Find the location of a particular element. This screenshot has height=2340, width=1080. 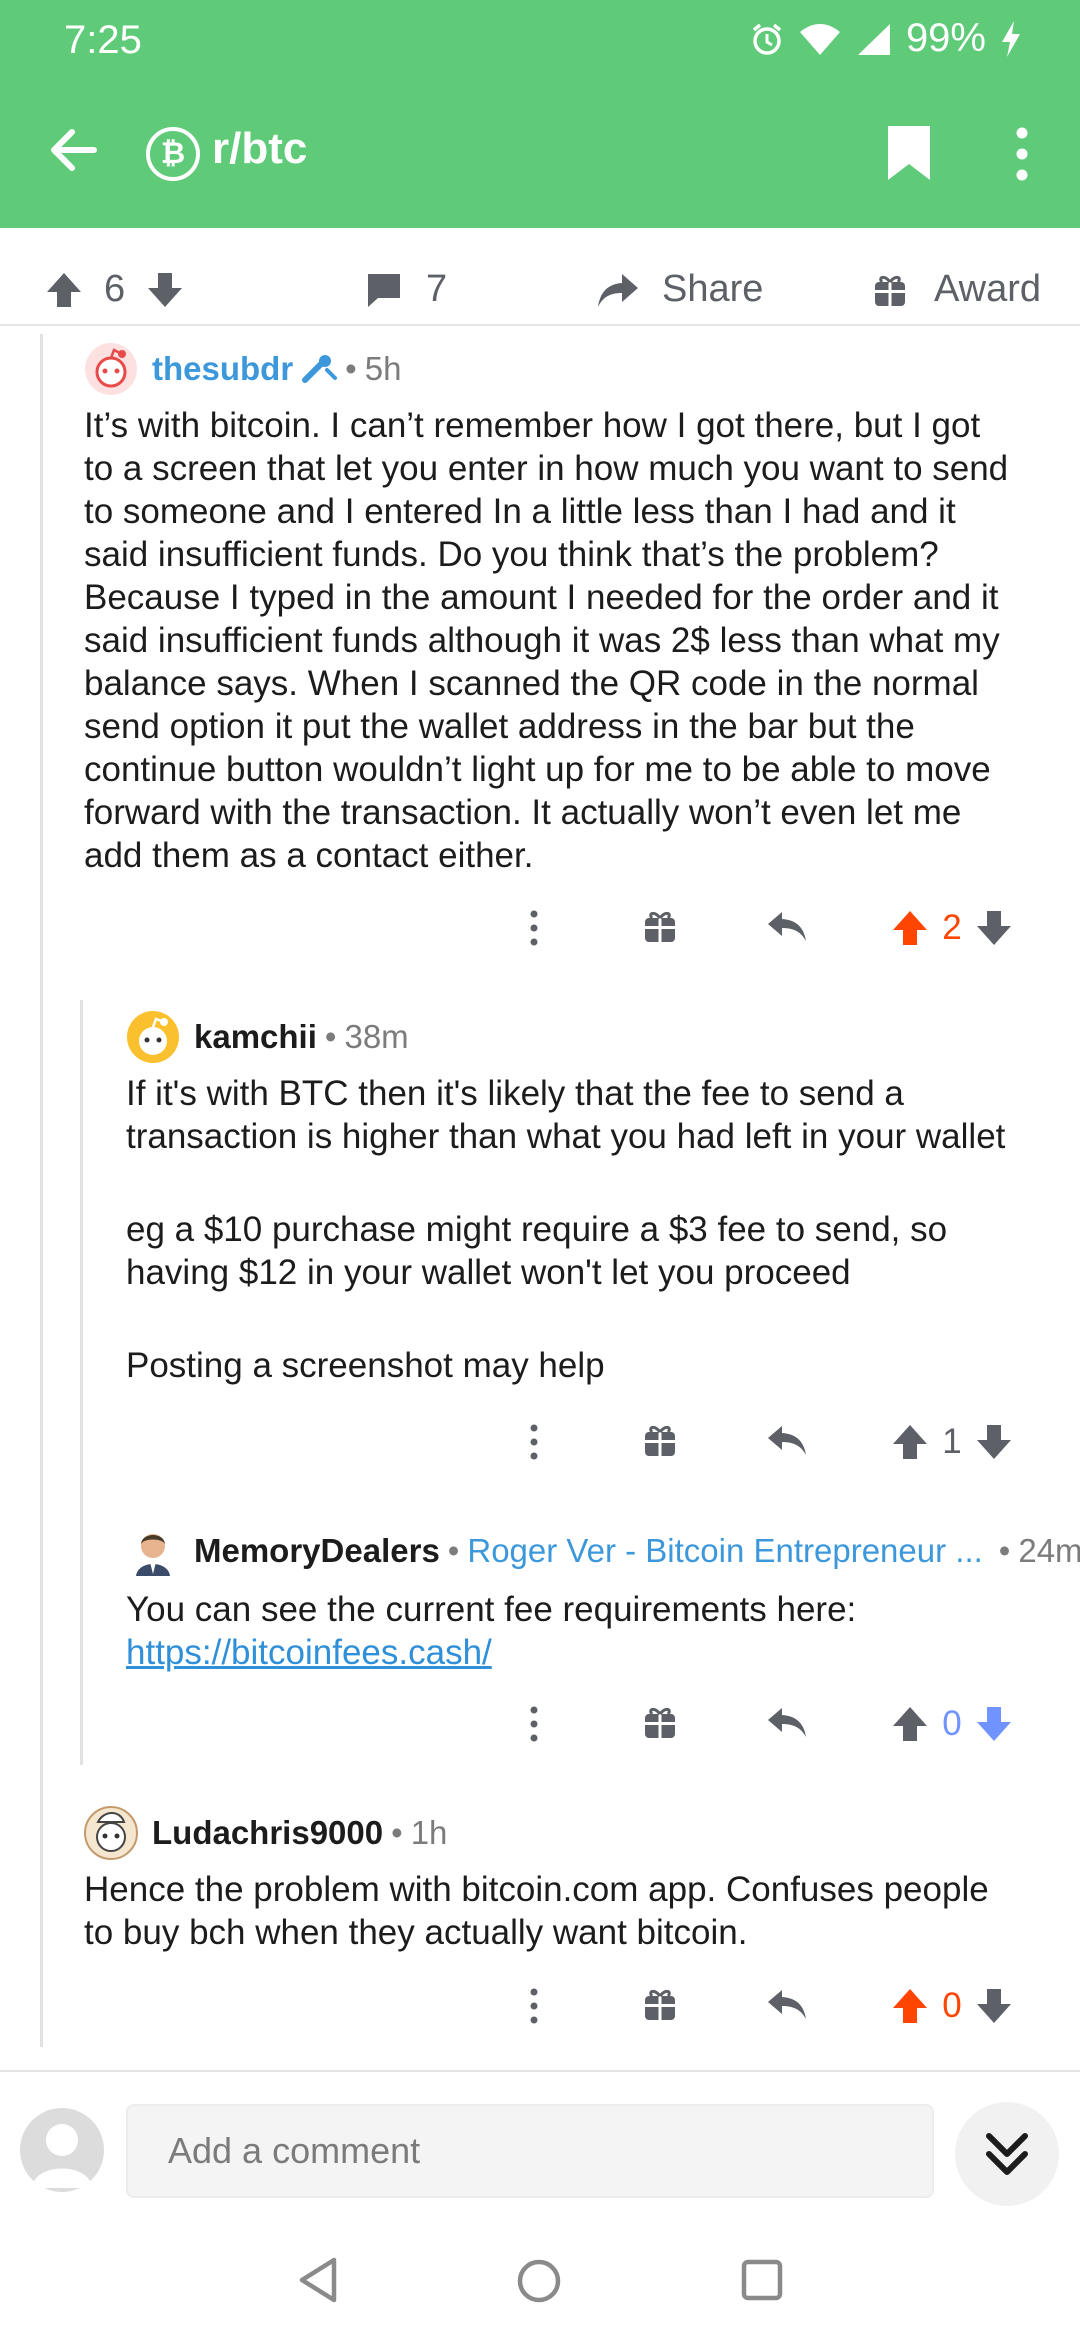

comment-time: 38m is located at coordinates (376, 1036).